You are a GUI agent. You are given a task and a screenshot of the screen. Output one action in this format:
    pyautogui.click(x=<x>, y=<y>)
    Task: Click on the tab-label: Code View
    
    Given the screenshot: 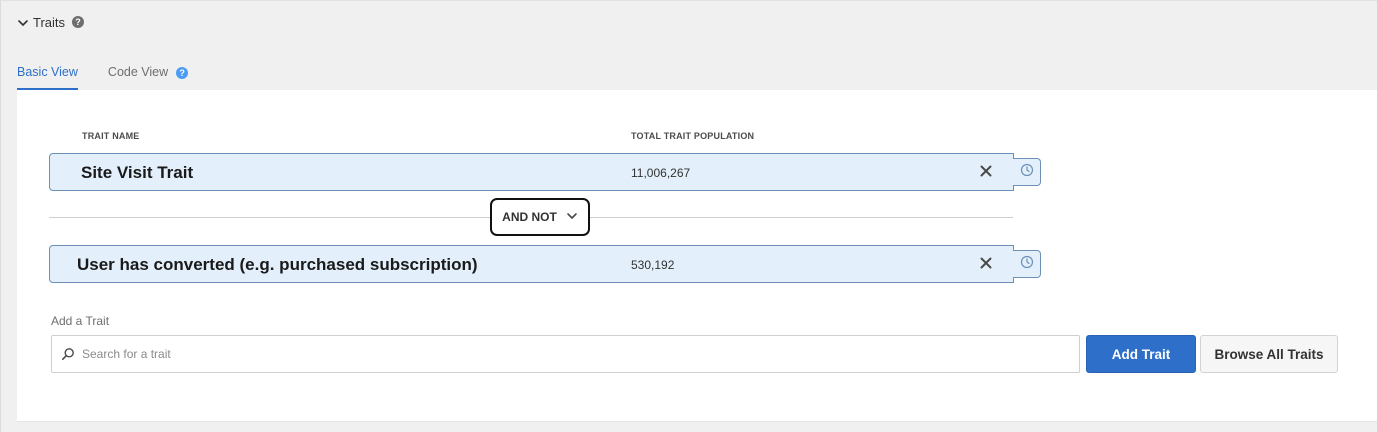 What is the action you would take?
    pyautogui.click(x=138, y=72)
    